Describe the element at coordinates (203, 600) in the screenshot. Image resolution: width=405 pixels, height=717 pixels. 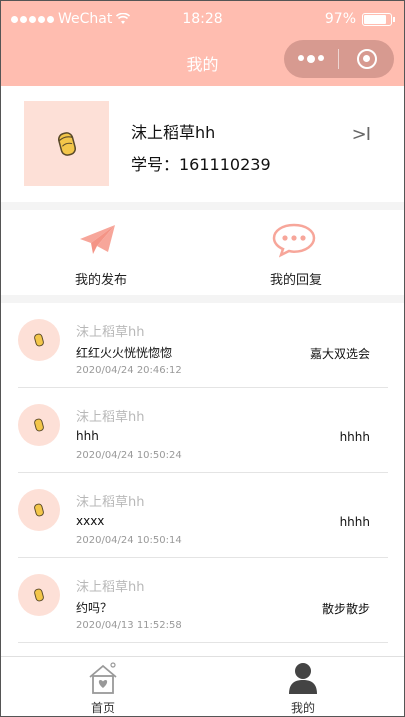
I see `list-item: 沫上稻草hh 约吗？ 2020/04/13 11:52:58 散步散步` at that location.